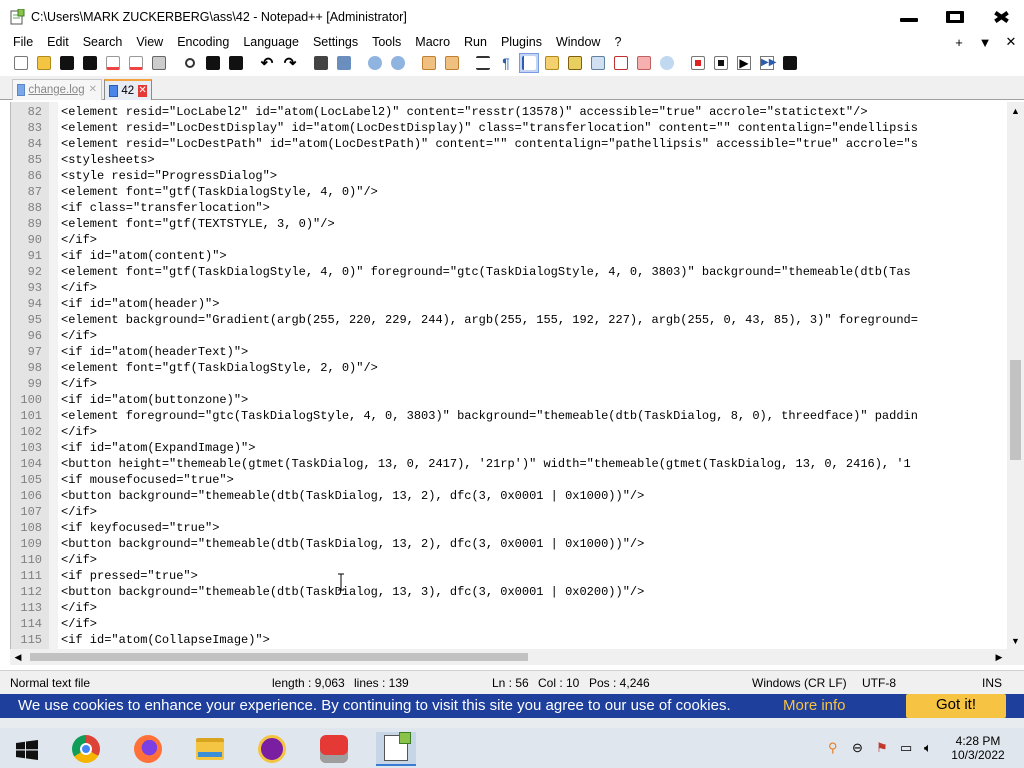  What do you see at coordinates (27, 750) in the screenshot?
I see `windows-start-icon` at bounding box center [27, 750].